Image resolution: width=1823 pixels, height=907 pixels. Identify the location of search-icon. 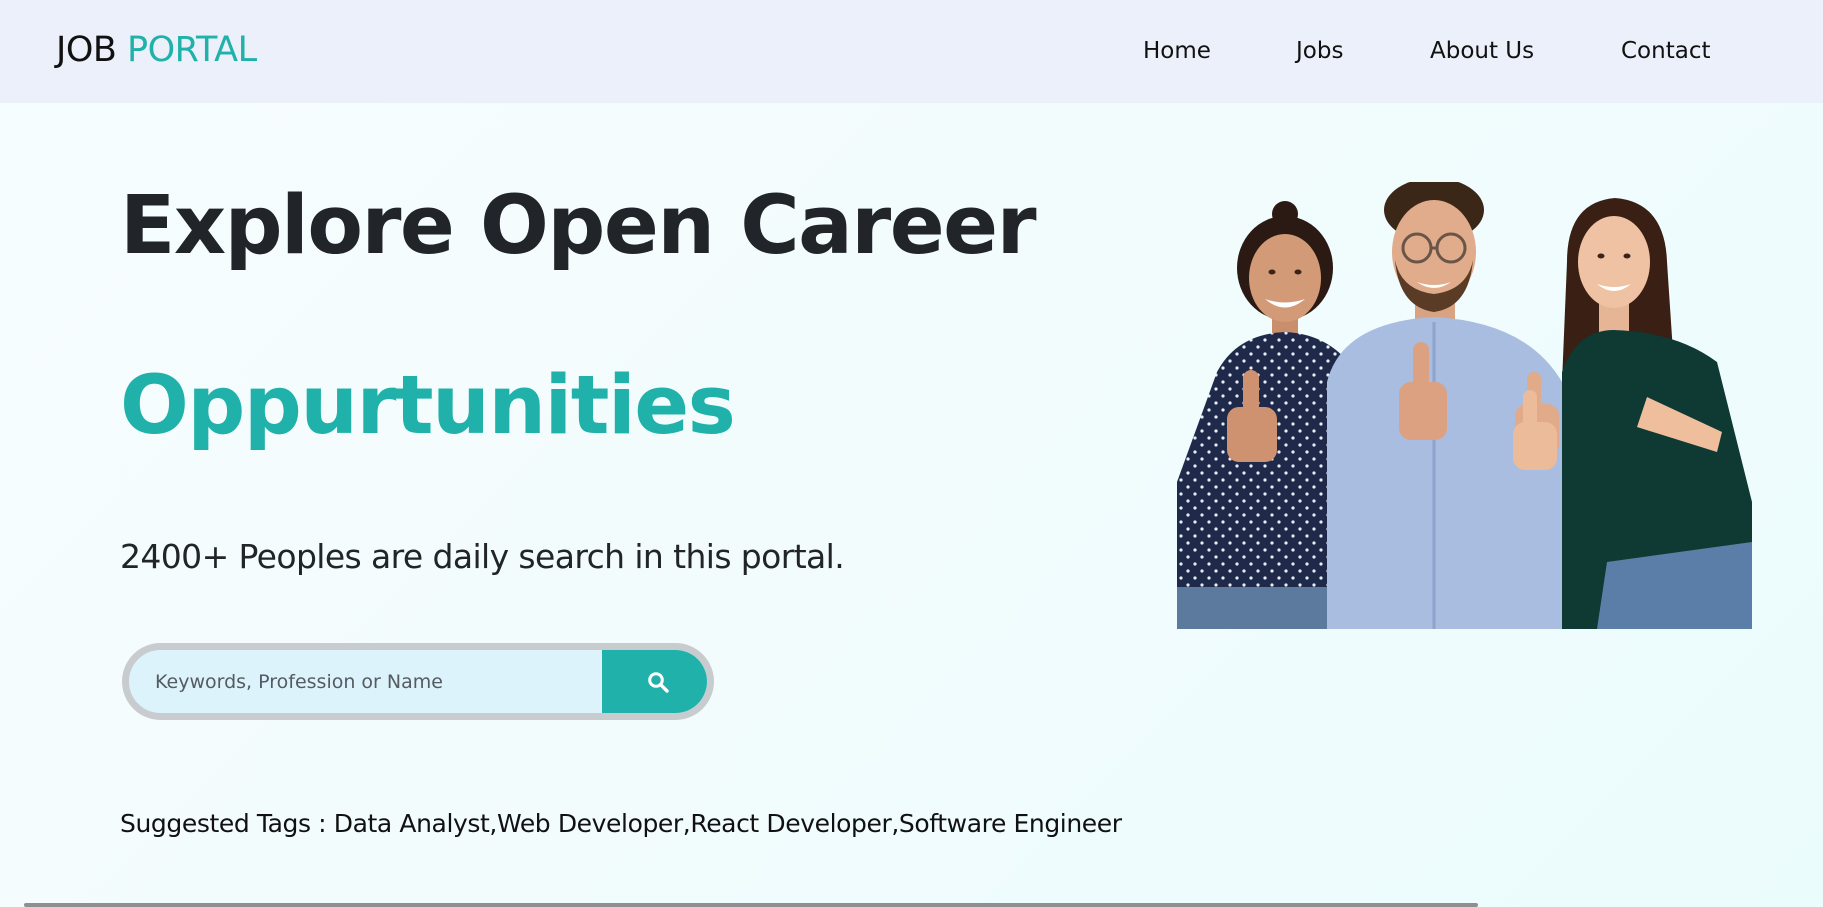
(658, 682).